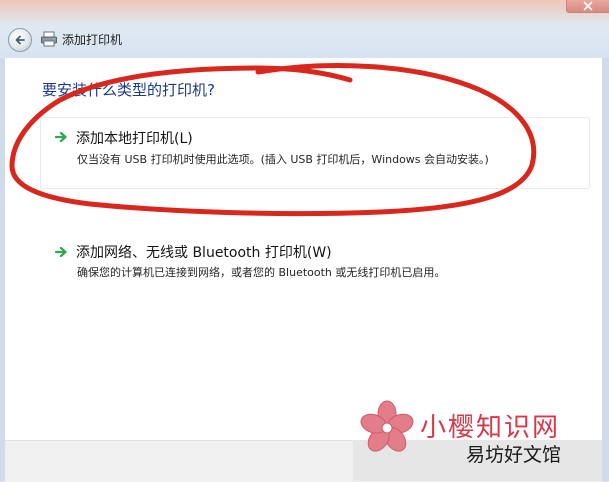 This screenshot has width=609, height=482. Describe the element at coordinates (304, 29) in the screenshot. I see `window-title-bar` at that location.